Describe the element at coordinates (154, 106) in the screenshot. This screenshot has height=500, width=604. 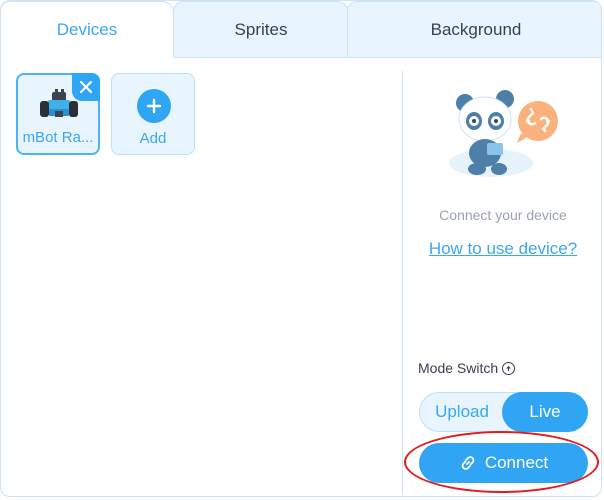
I see `plus-icon` at that location.